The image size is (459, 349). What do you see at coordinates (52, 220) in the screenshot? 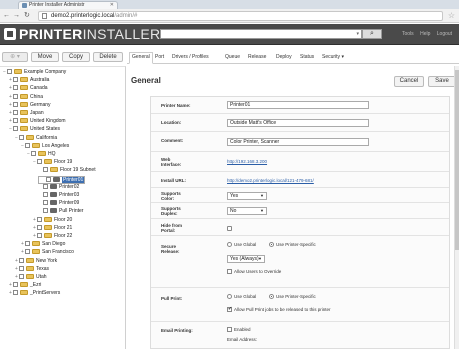
I see `tree-folder-item: + Floor 20` at bounding box center [52, 220].